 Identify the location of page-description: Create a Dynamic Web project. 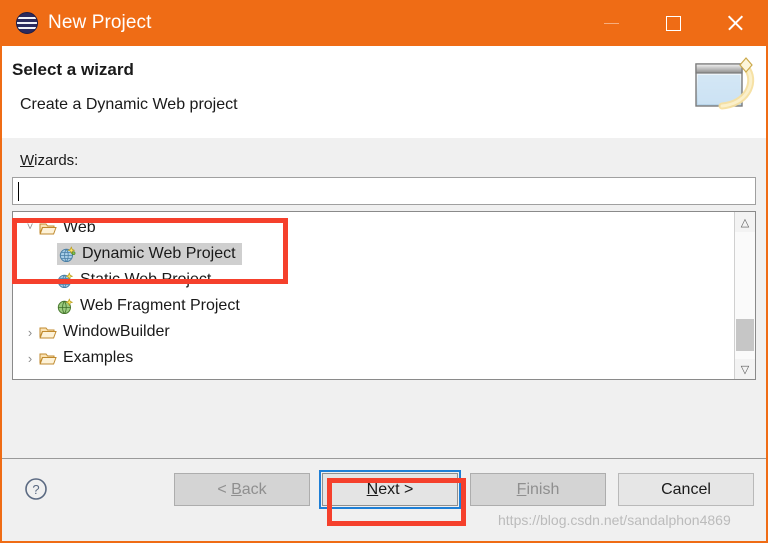
(129, 104).